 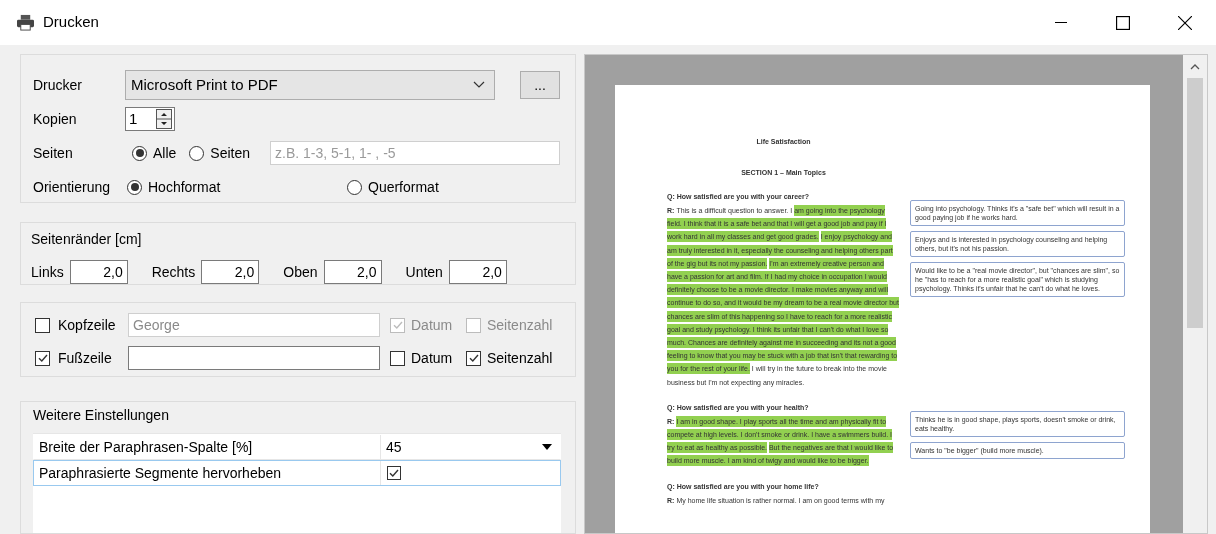 What do you see at coordinates (71, 22) in the screenshot?
I see `window-title: Drucken` at bounding box center [71, 22].